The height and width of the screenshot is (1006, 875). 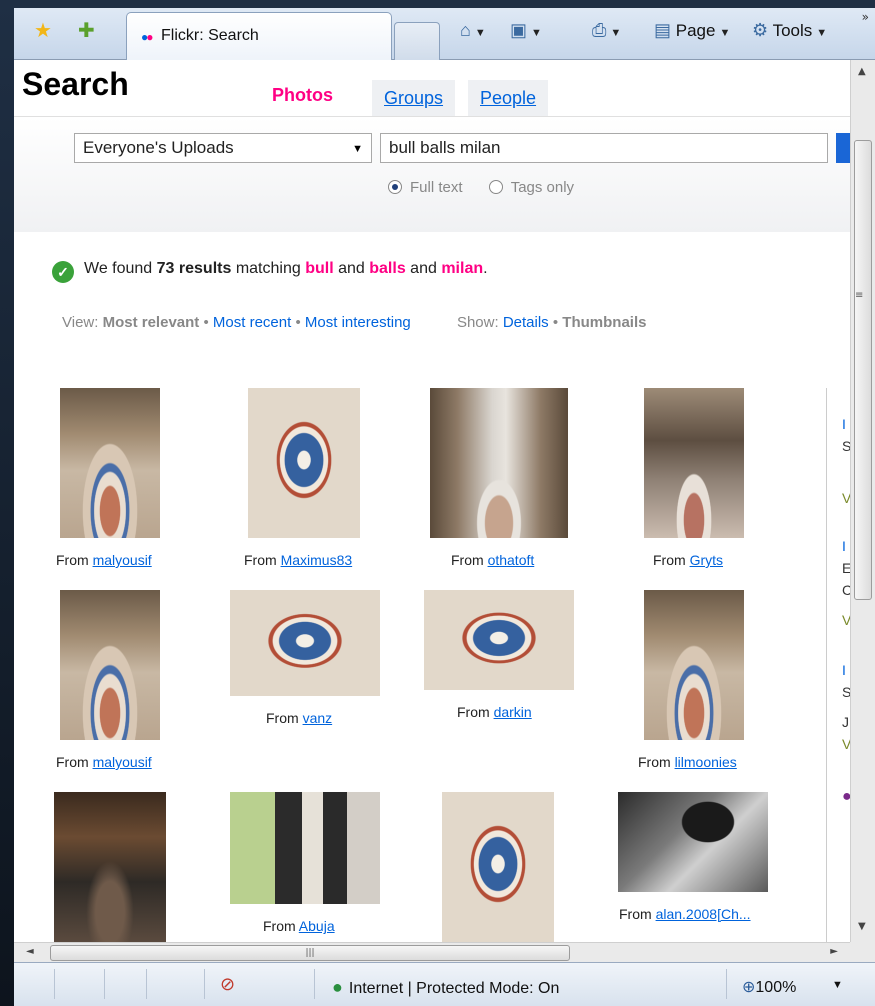 I want to click on photo-caption: From malyousif, so click(x=104, y=560).